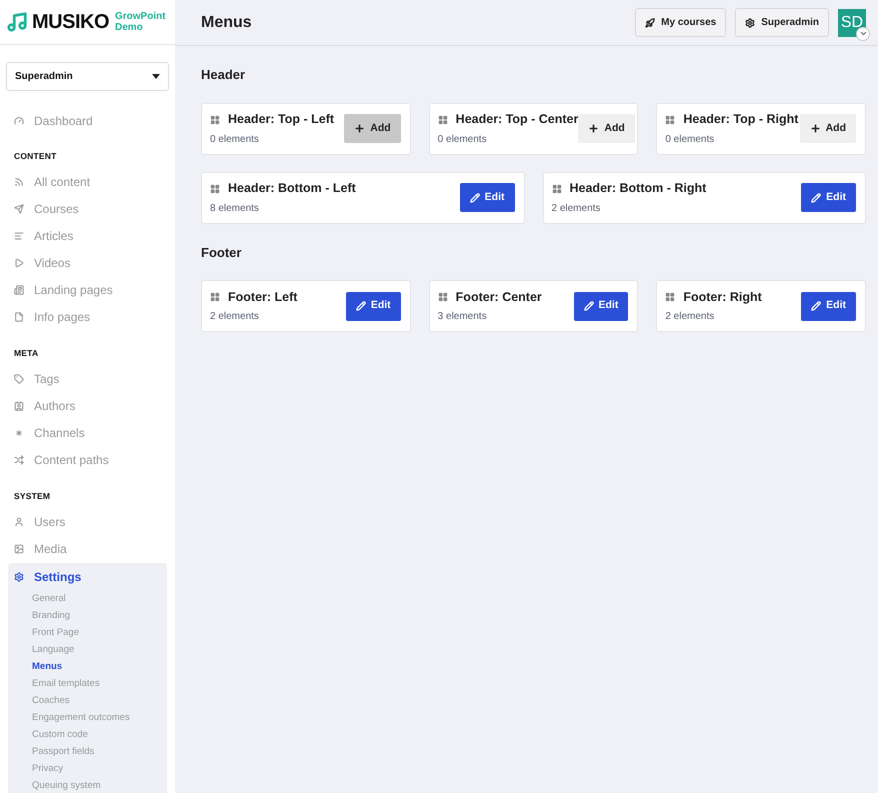 The image size is (878, 793). Describe the element at coordinates (223, 75) in the screenshot. I see `section-title: Header` at that location.